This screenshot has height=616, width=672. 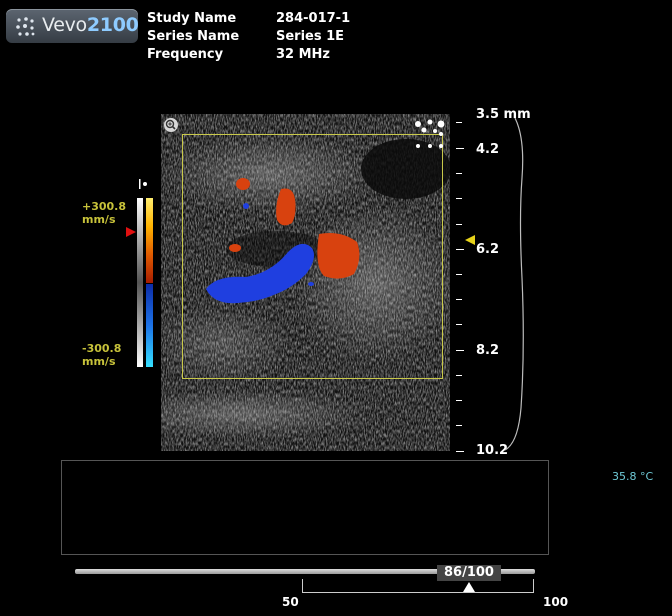 I want to click on velocity-max: +300.8, so click(x=104, y=206).